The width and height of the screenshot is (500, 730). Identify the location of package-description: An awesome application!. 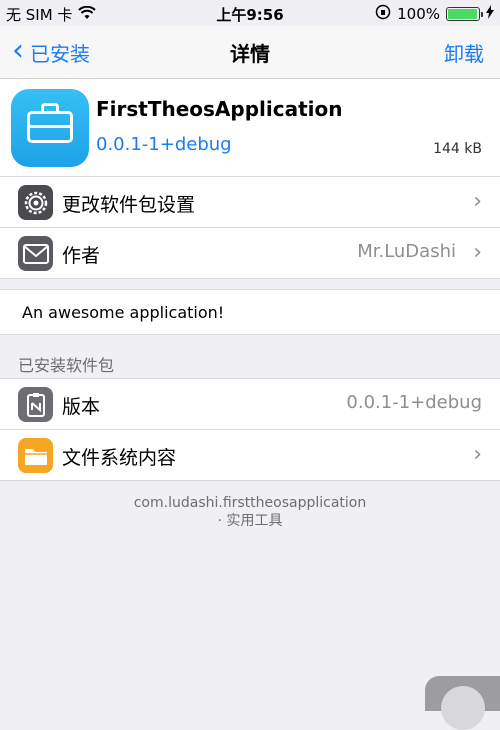
(250, 312).